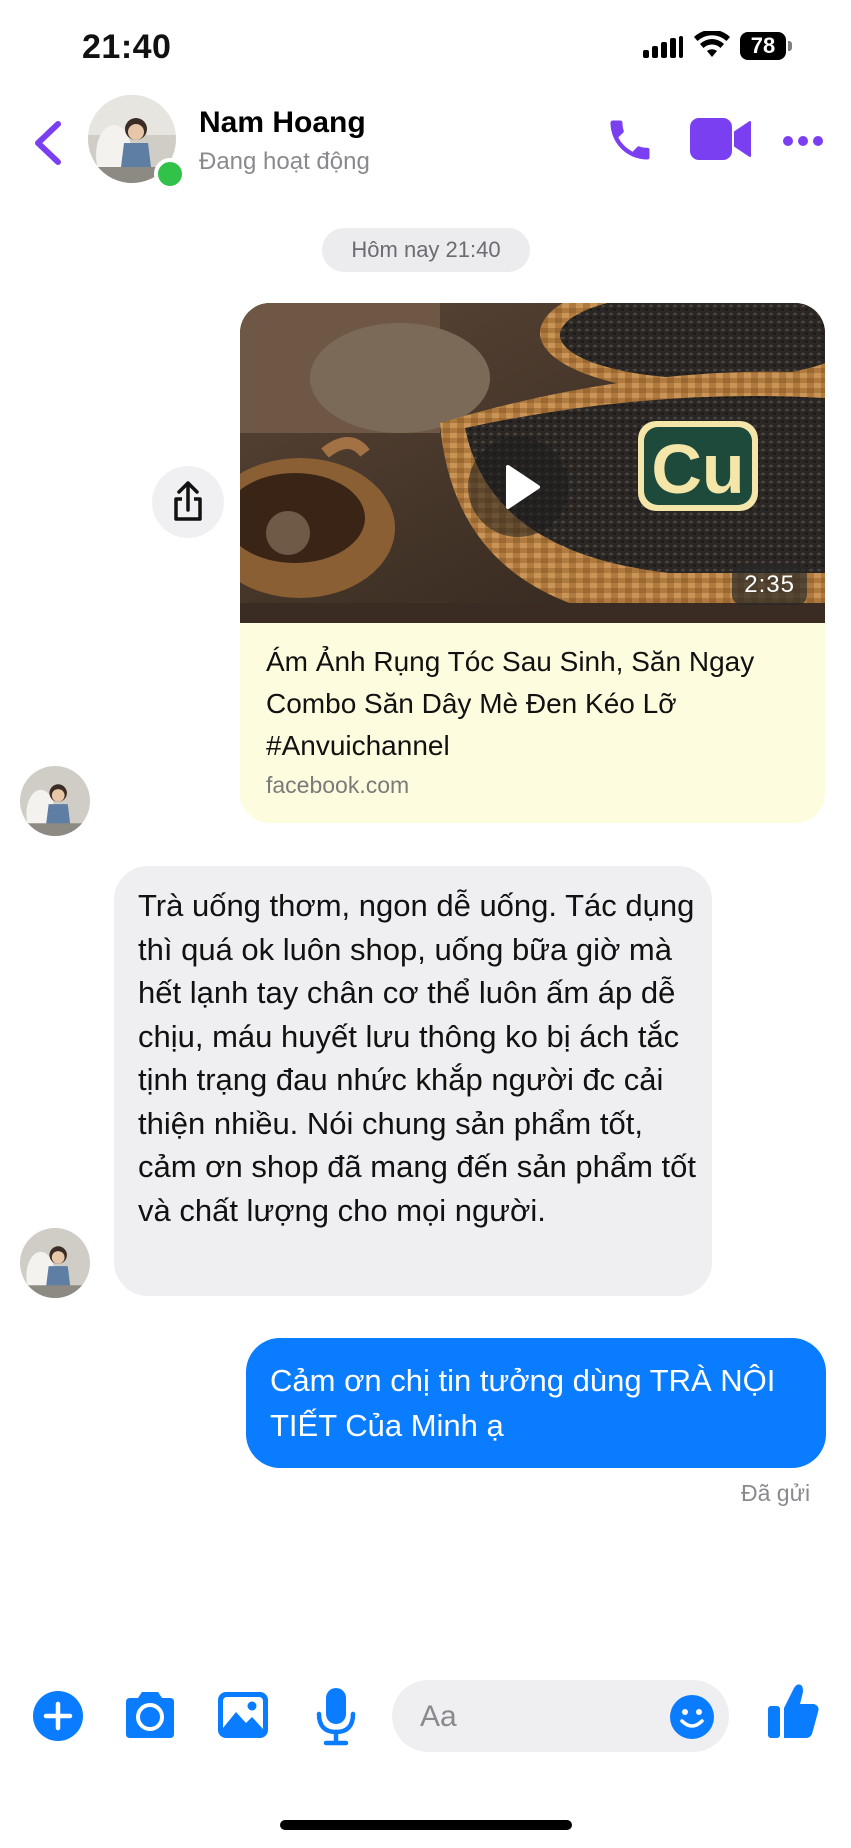 Image resolution: width=851 pixels, height=1848 pixels. What do you see at coordinates (338, 785) in the screenshot?
I see `video-source-domain: facebook.com` at bounding box center [338, 785].